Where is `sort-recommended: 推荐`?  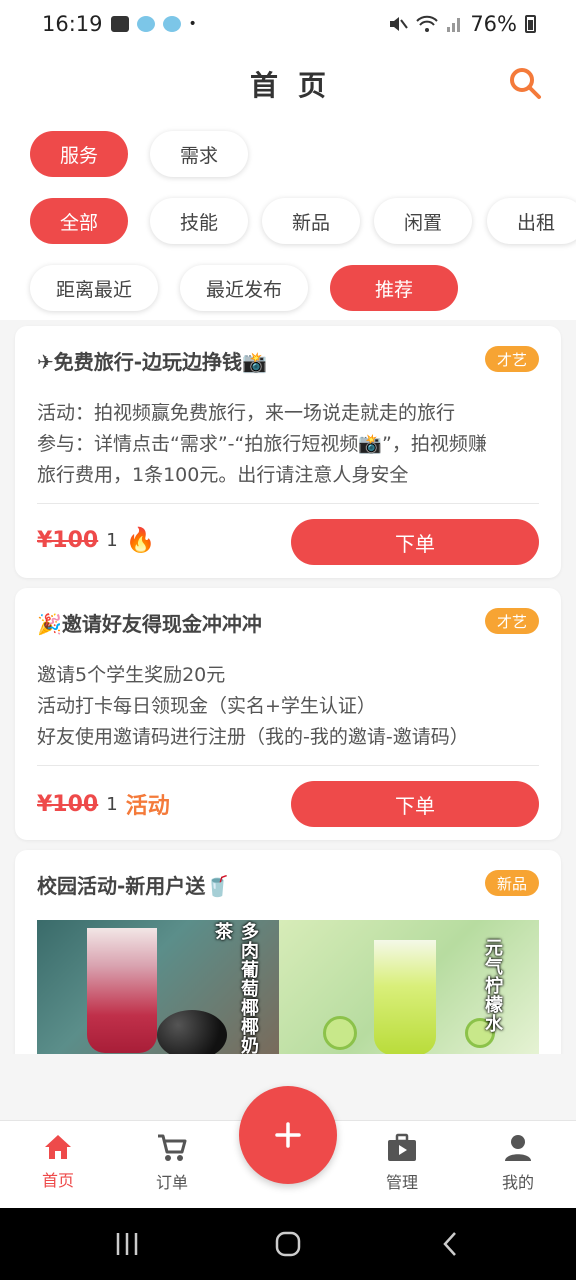
sort-recommended: 推荐 is located at coordinates (394, 288).